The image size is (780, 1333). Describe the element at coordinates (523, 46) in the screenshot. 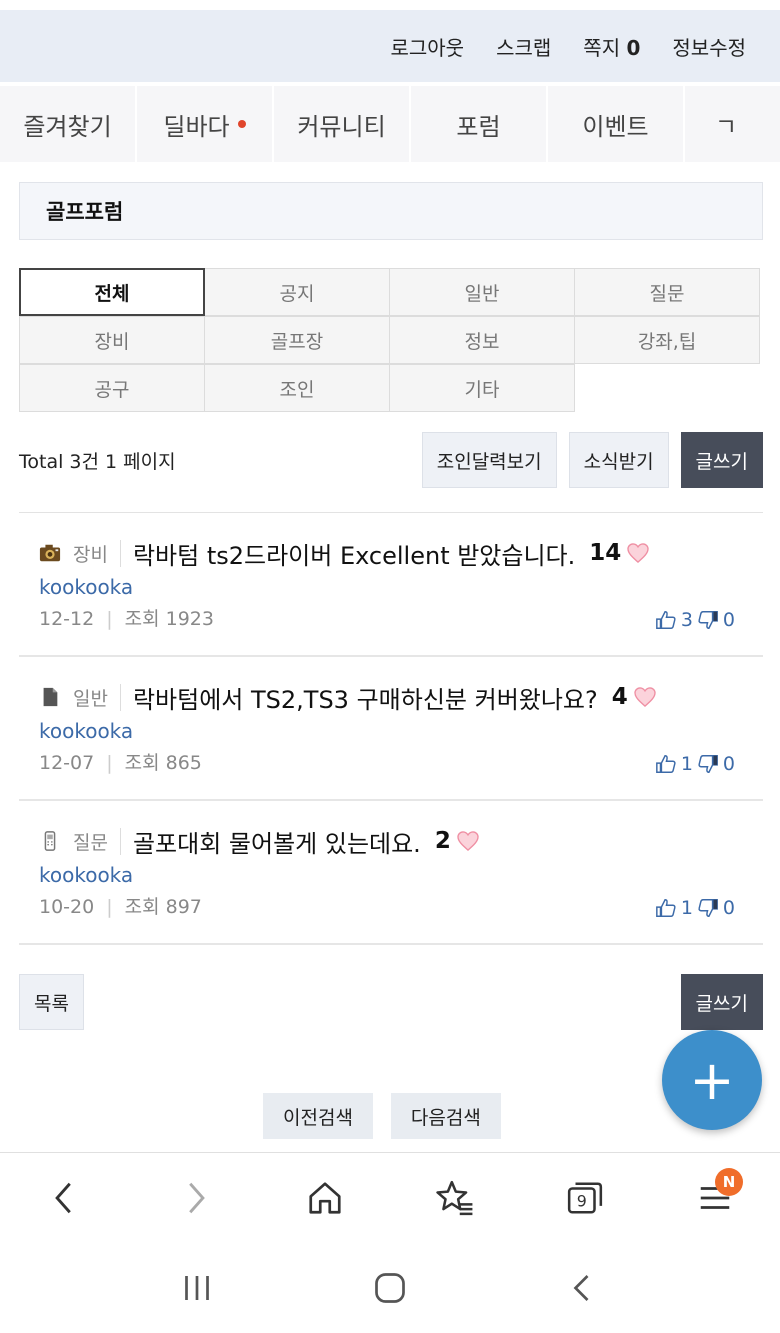

I see `scrap-link: 스크랩` at that location.